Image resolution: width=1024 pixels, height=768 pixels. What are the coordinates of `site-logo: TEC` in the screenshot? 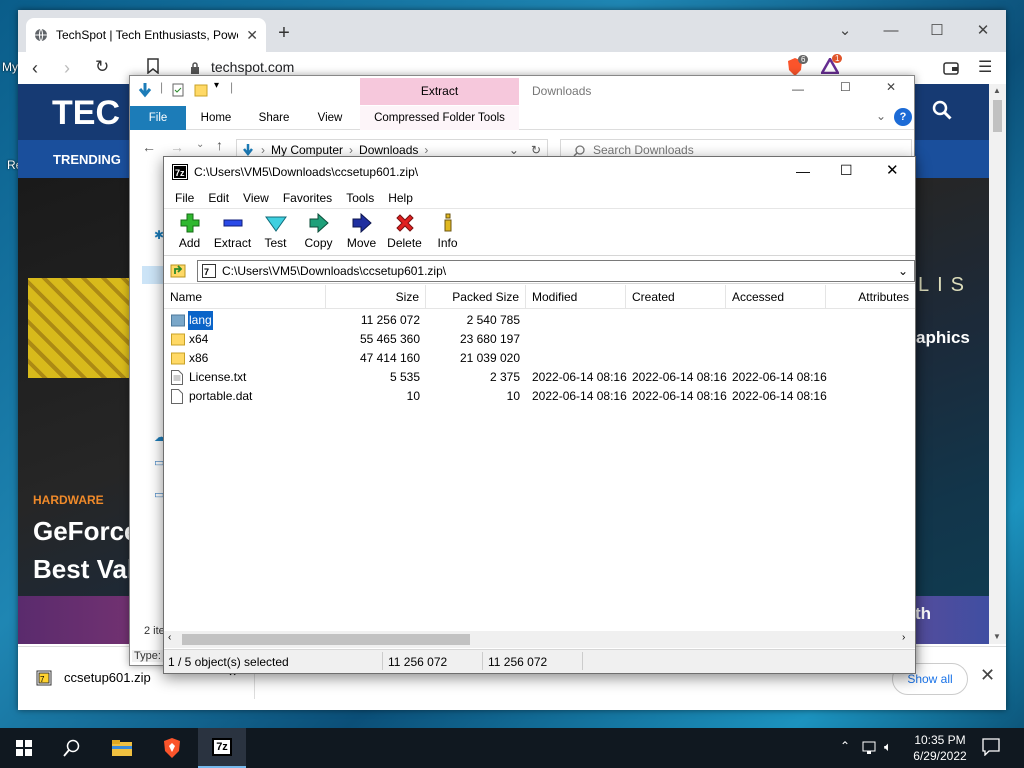 It's located at (86, 113).